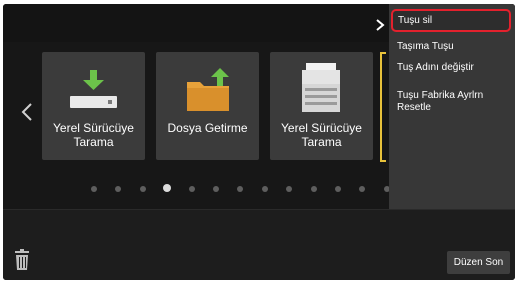  What do you see at coordinates (478, 262) in the screenshot?
I see `finish-edit-button: Düzen Son` at bounding box center [478, 262].